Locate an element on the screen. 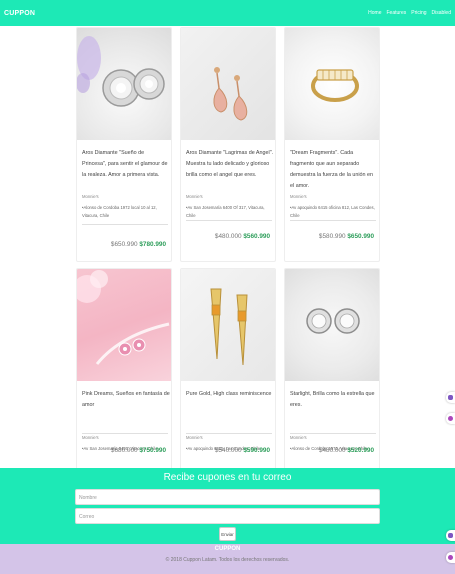 This screenshot has height=574, width=455. name-input: Nombre is located at coordinates (227, 497).